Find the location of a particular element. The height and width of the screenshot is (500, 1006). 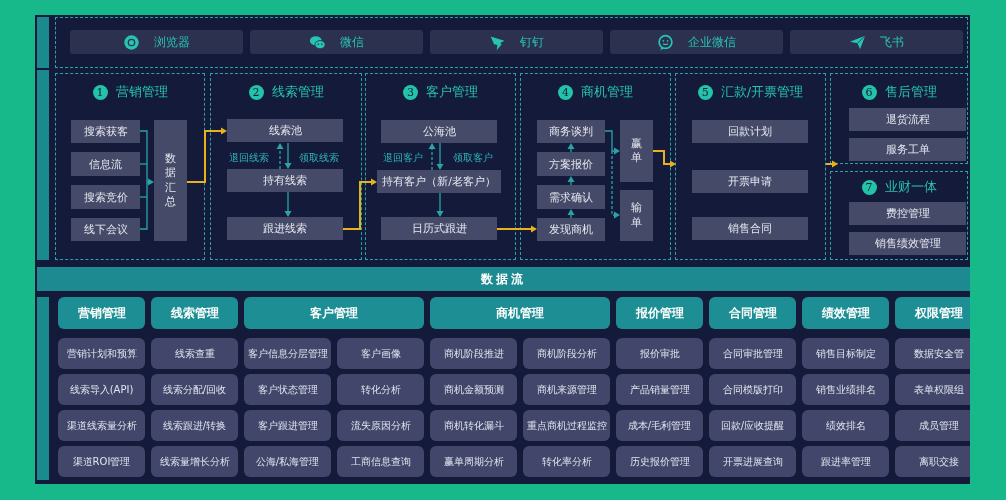

feature-cell: 销售目标制定 is located at coordinates (845, 353).